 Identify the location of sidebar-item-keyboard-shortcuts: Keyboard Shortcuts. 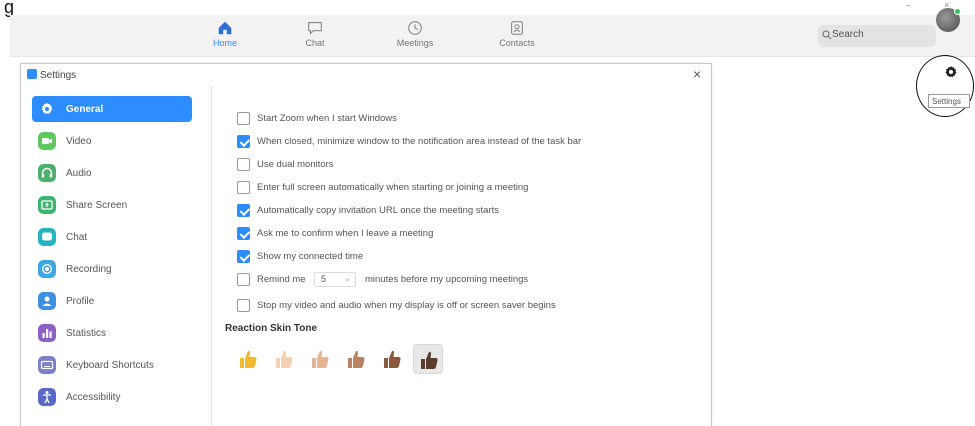
(112, 365).